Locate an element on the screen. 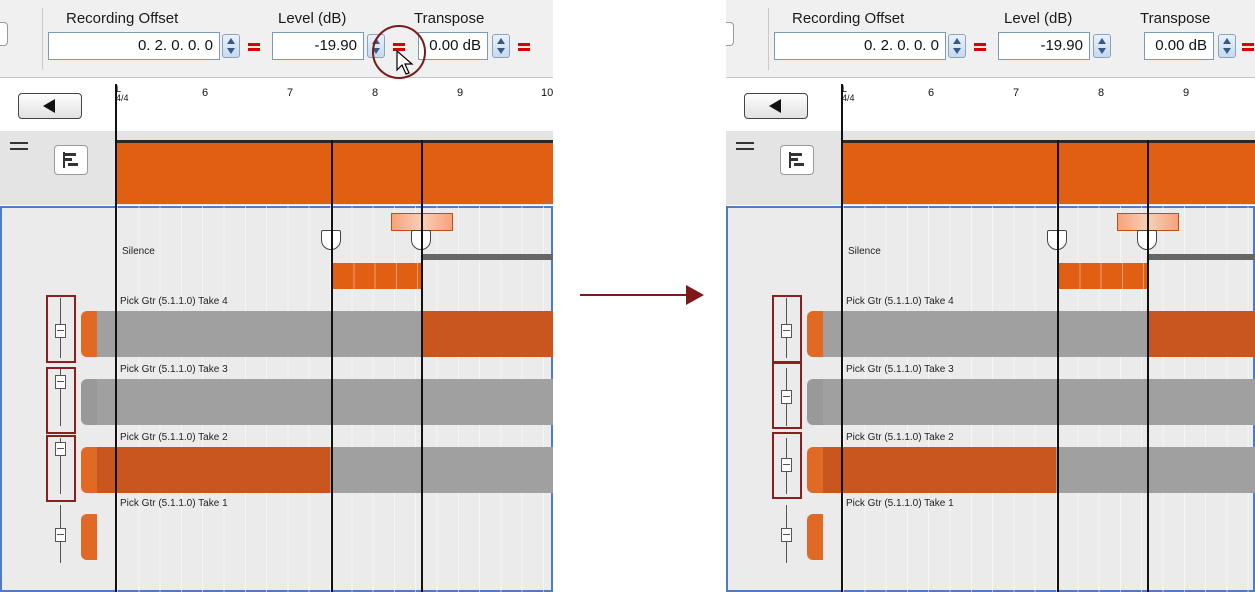 This screenshot has height=592, width=1255. ruler-bar-10: 10 is located at coordinates (547, 93).